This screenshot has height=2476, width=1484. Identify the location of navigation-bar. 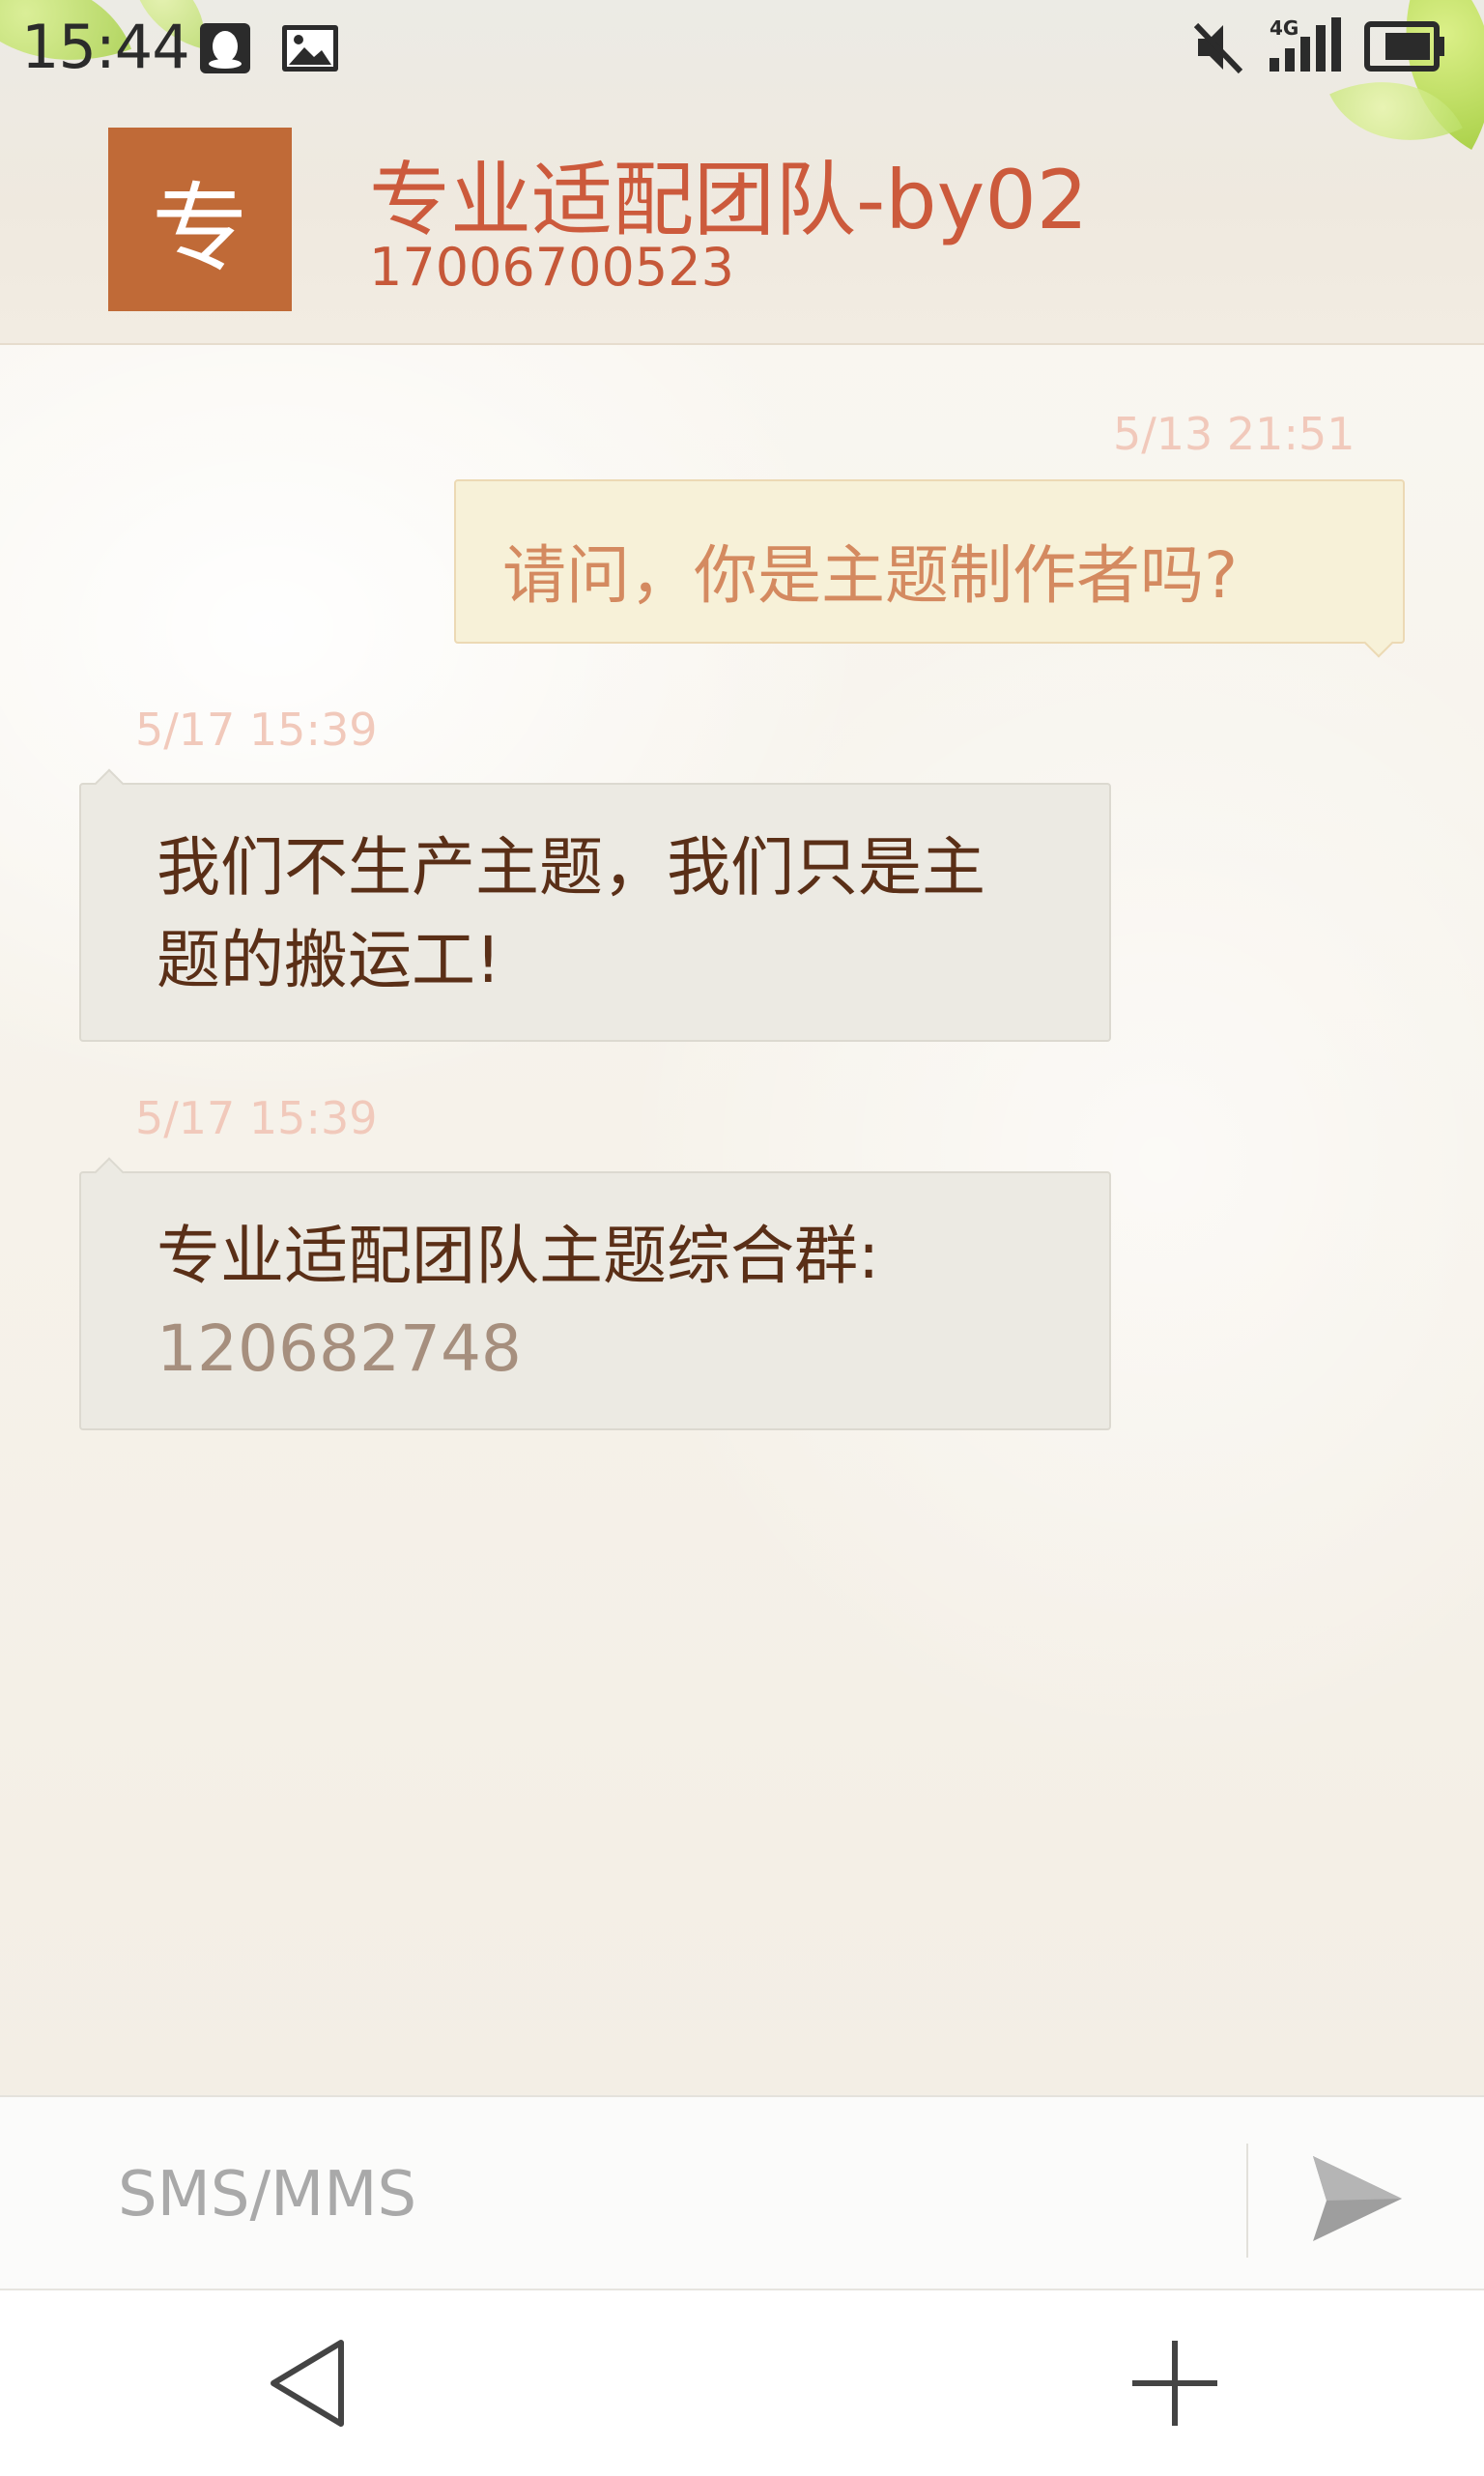
(742, 2382).